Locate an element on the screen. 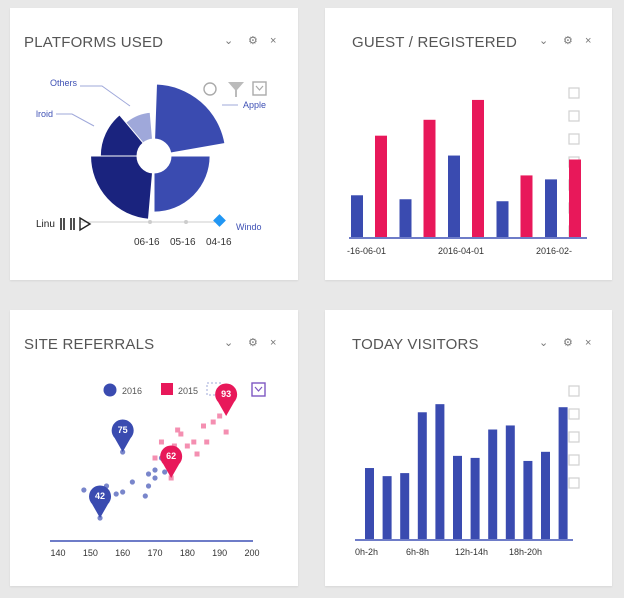 This screenshot has height=598, width=624. timeline-label: 06-16 is located at coordinates (147, 242).